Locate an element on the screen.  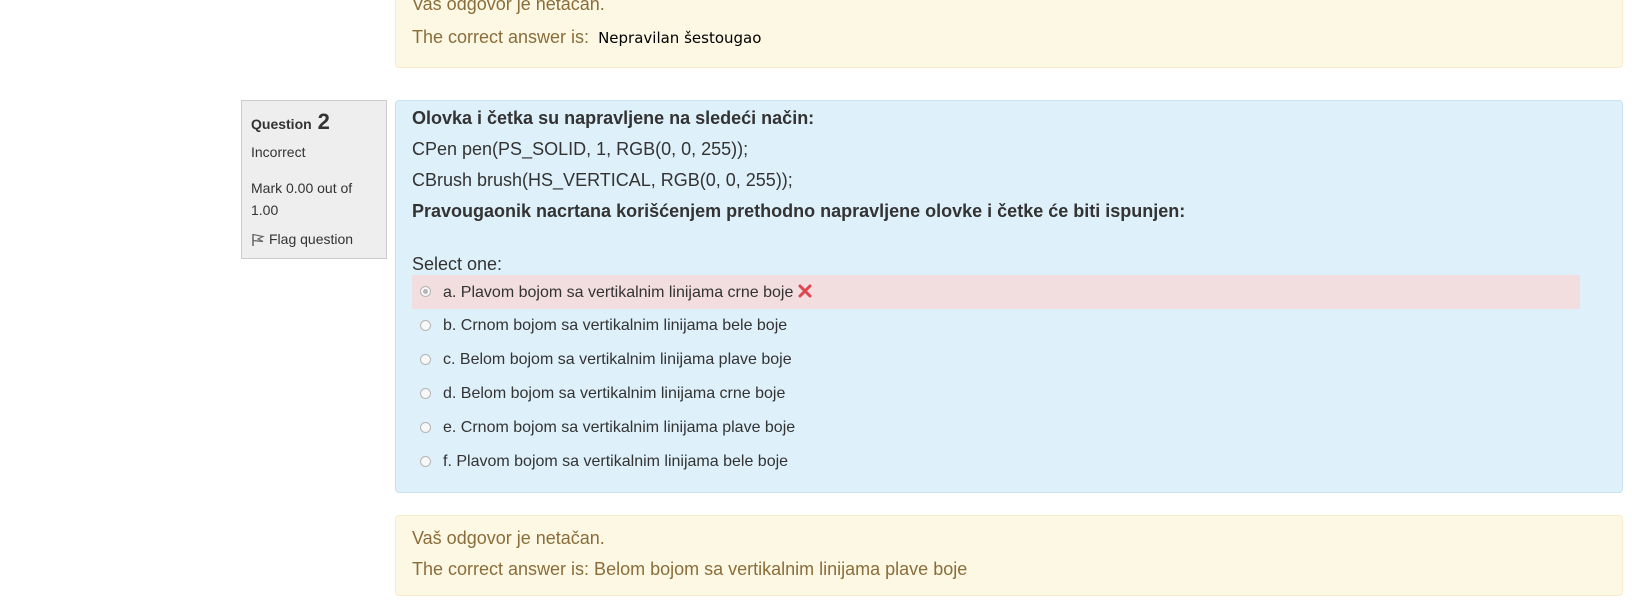
radio-button-a is located at coordinates (425, 291).